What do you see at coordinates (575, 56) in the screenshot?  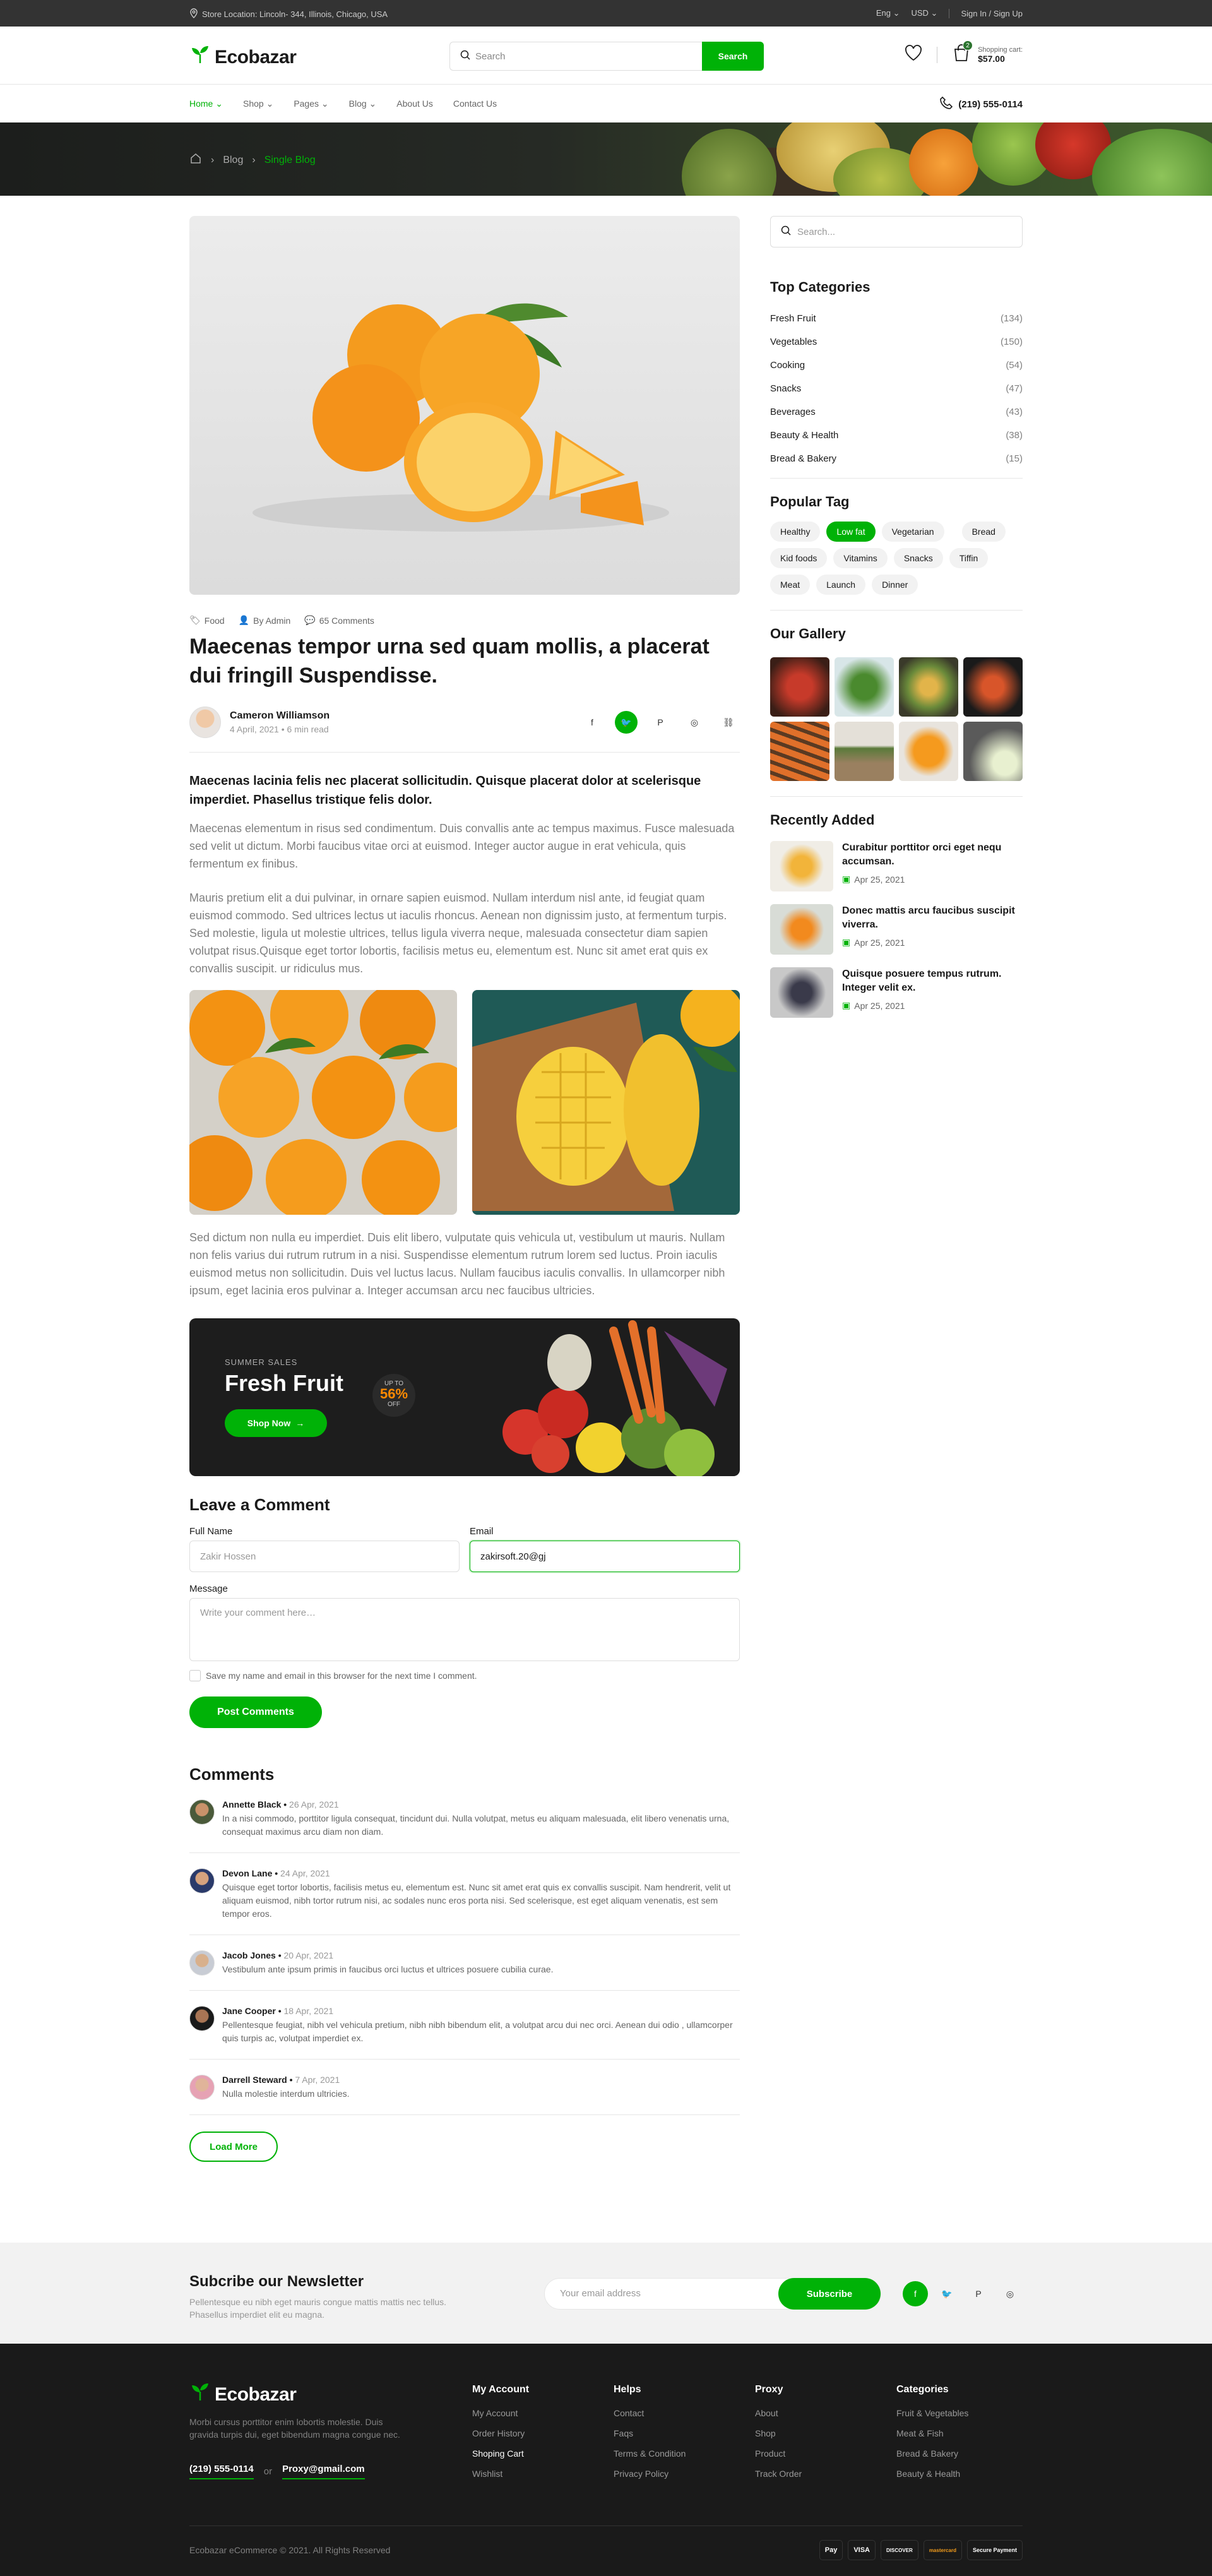 I see `search-input: Search` at bounding box center [575, 56].